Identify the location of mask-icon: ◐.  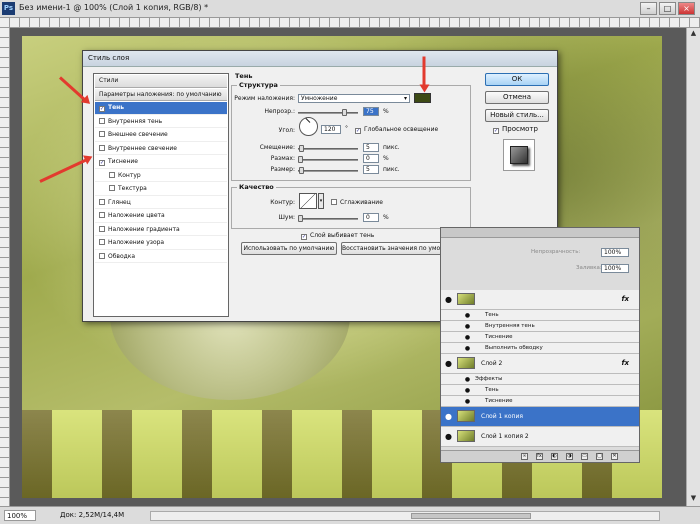
(554, 456).